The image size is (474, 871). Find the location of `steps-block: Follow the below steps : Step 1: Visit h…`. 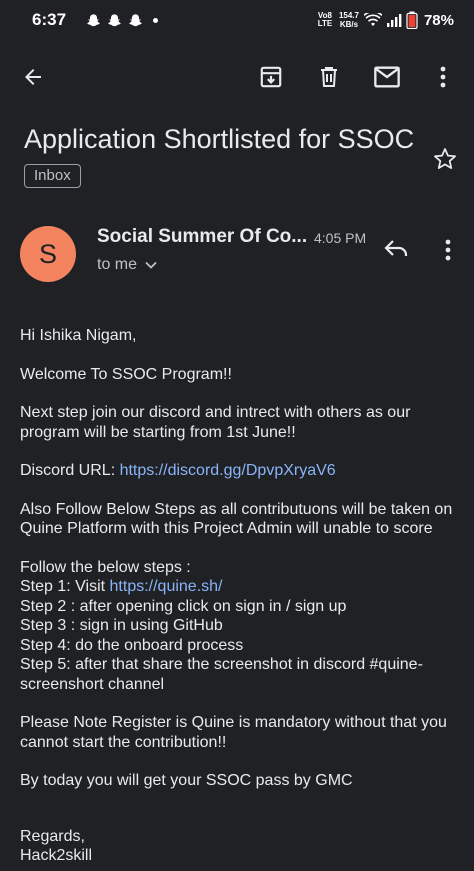

steps-block: Follow the below steps : Step 1: Visit h… is located at coordinates (240, 626).